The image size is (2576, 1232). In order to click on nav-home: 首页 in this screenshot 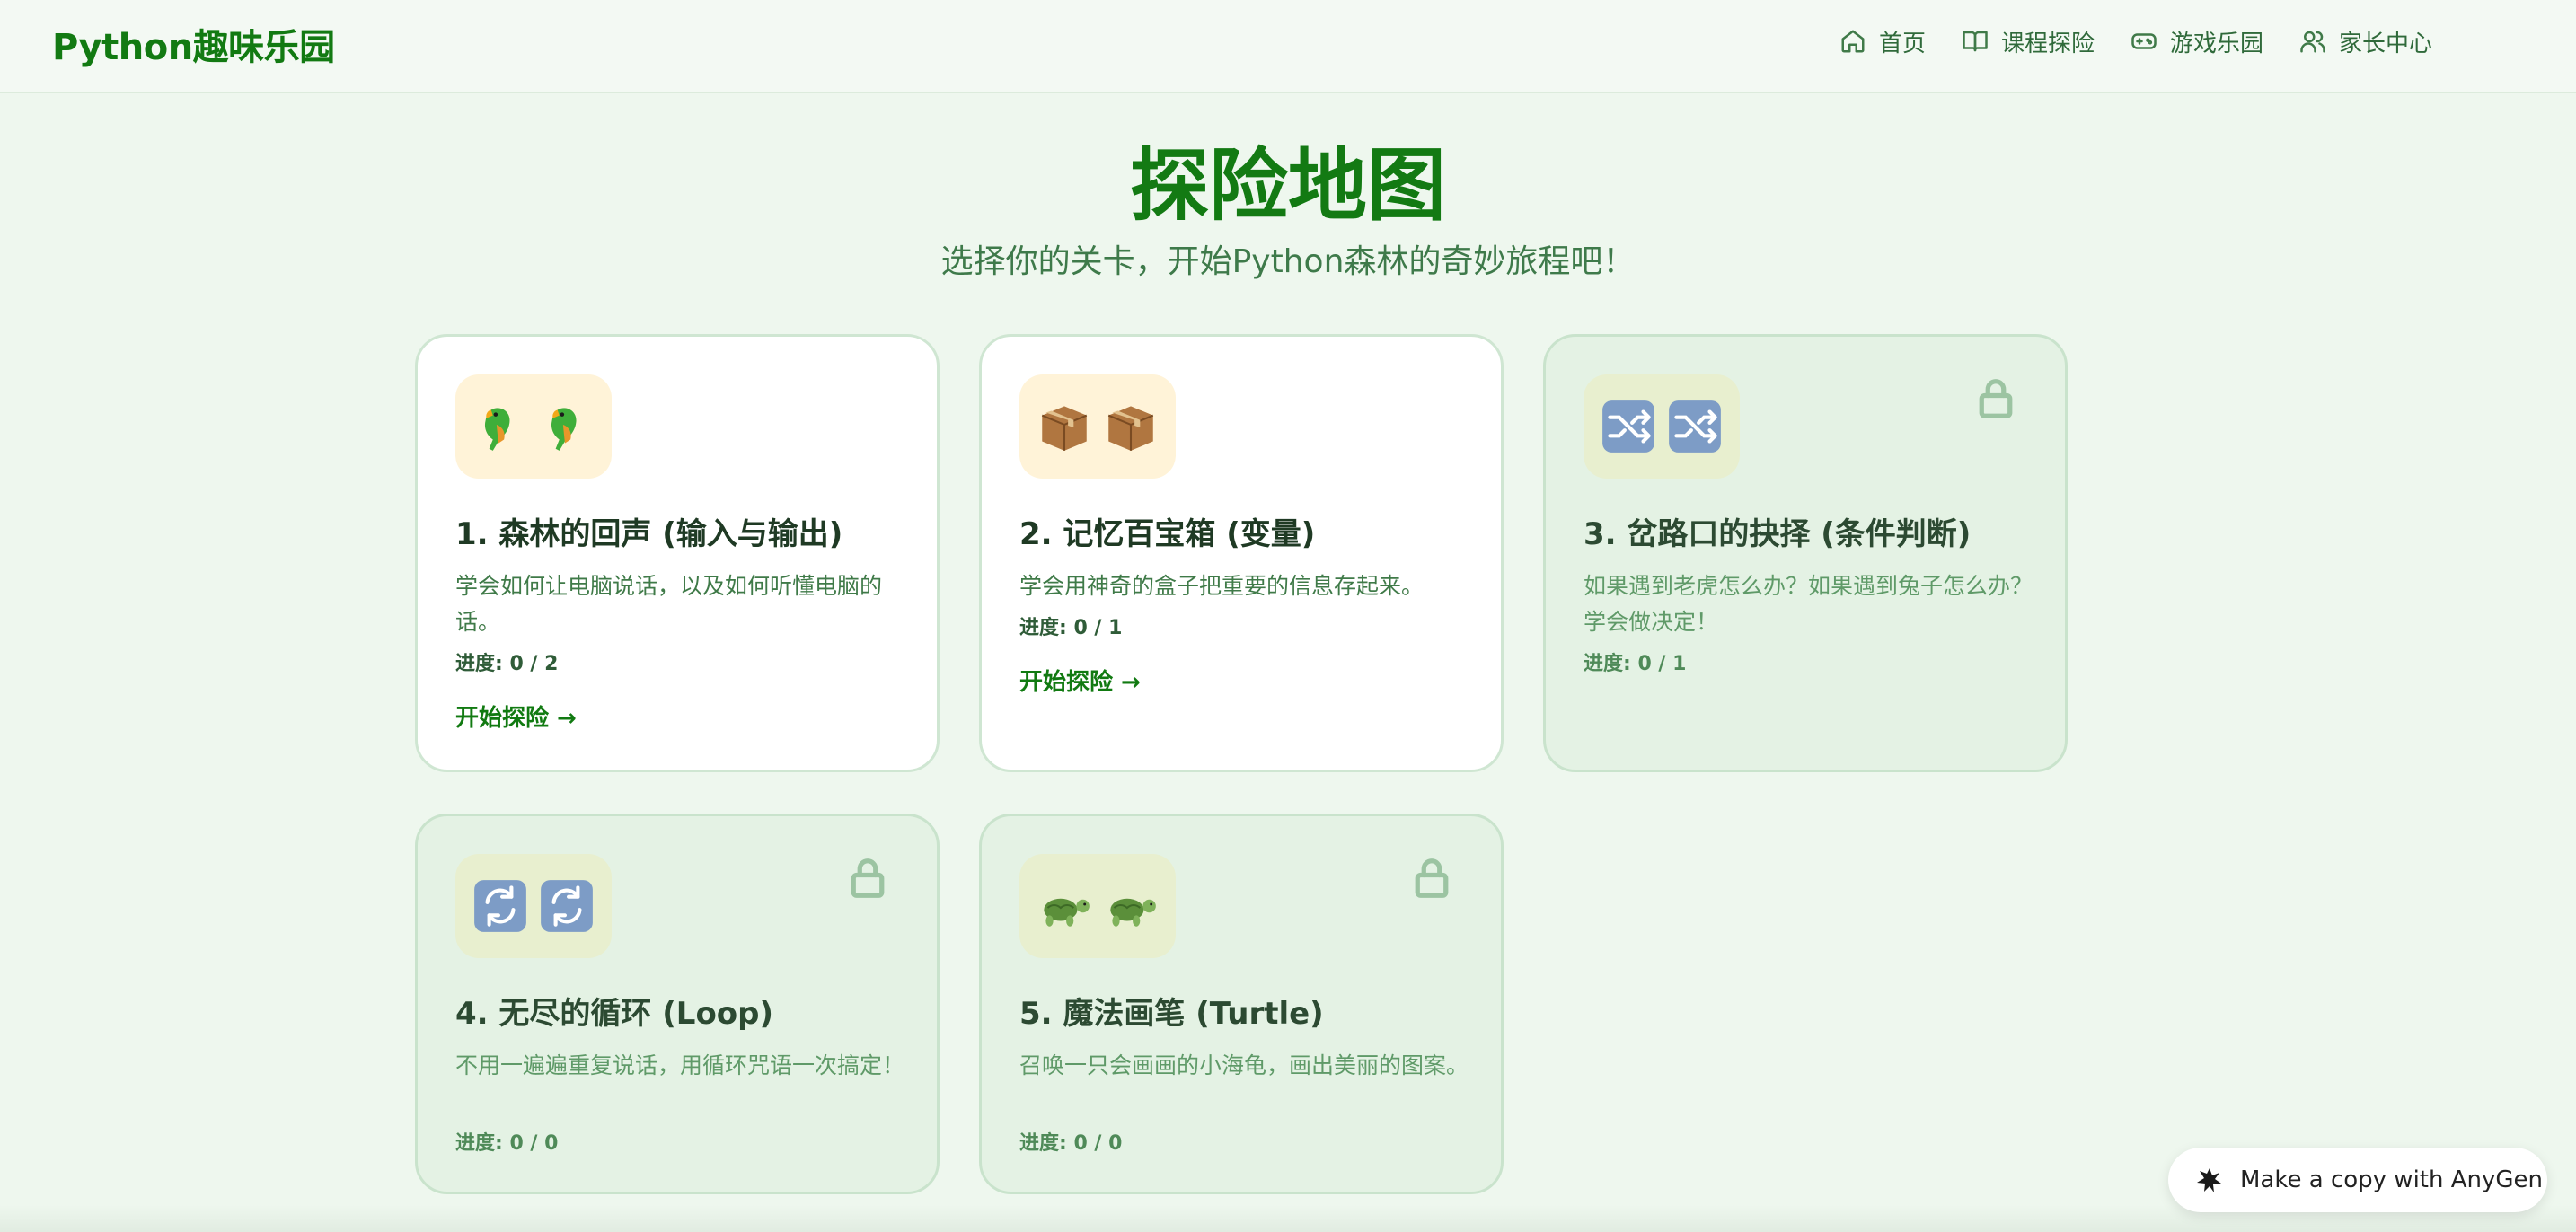, I will do `click(1882, 41)`.